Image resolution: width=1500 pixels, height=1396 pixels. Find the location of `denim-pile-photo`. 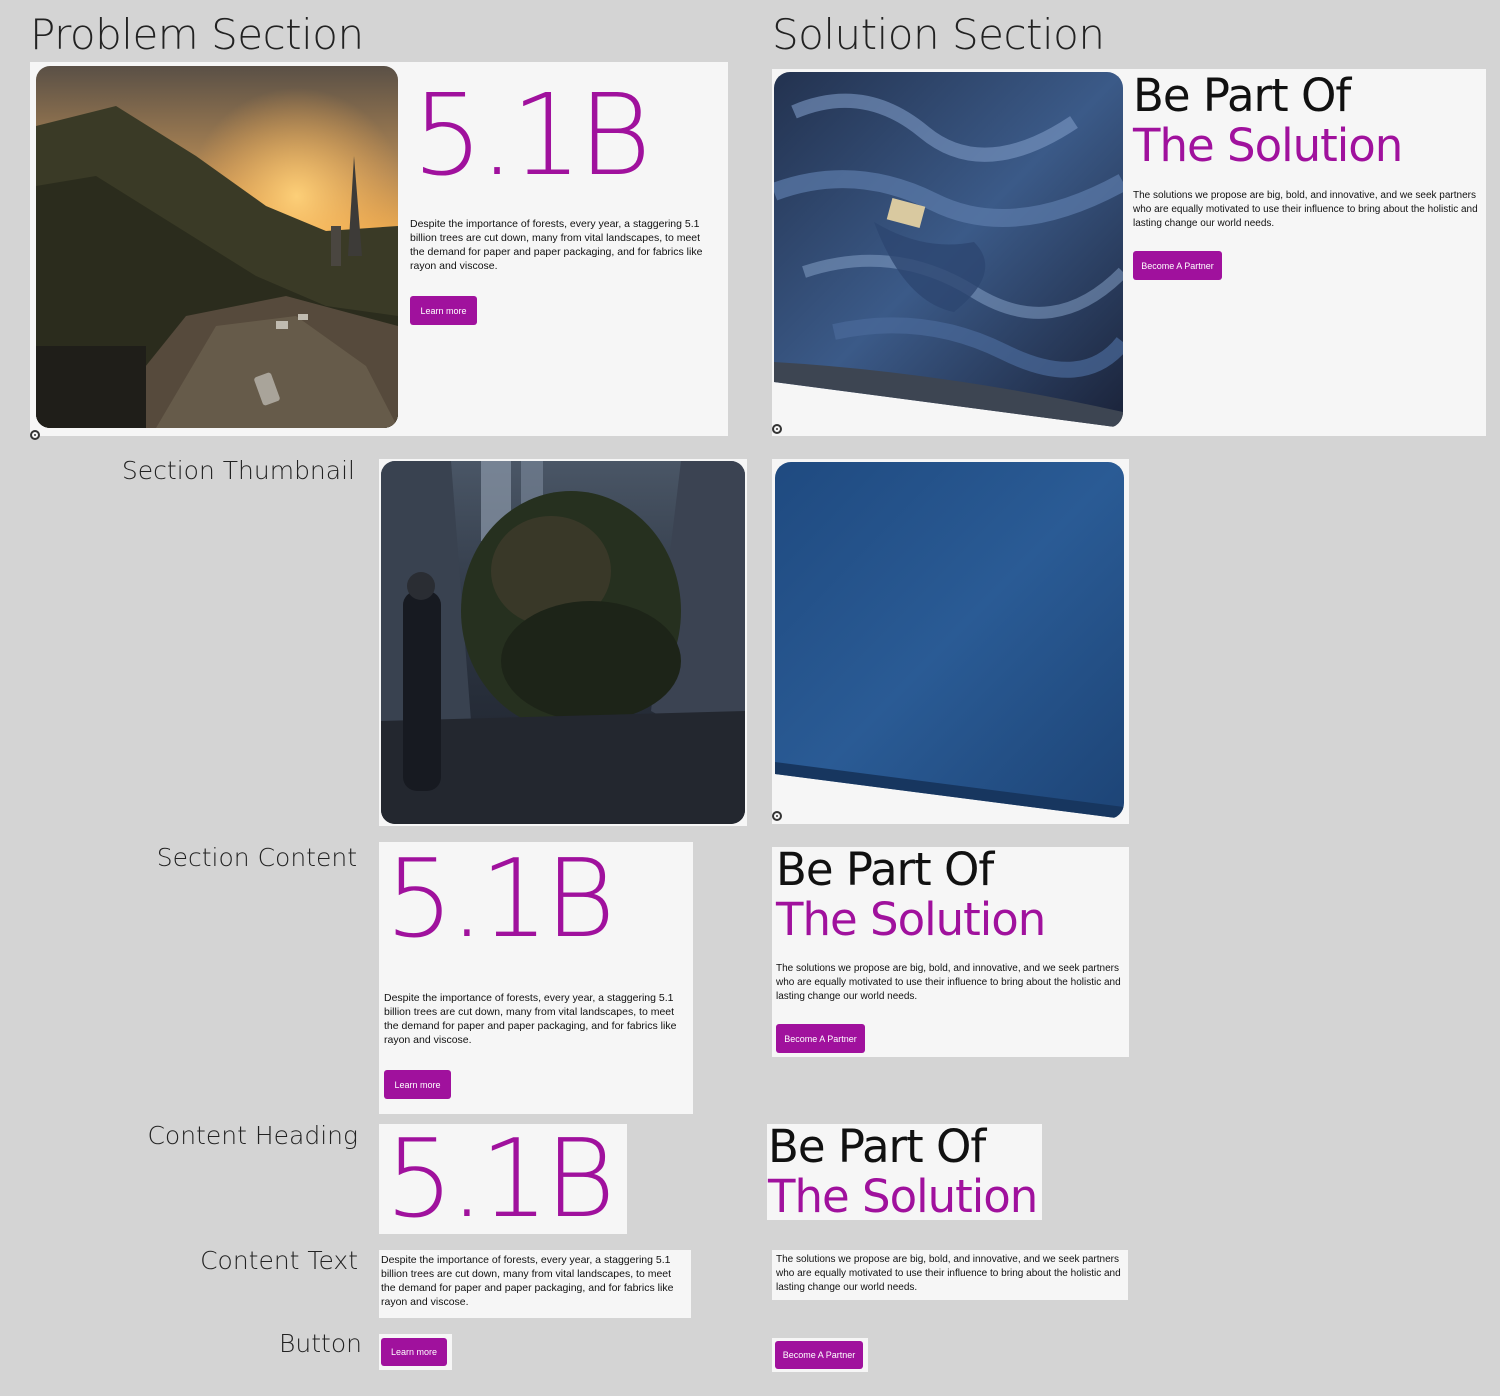

denim-pile-photo is located at coordinates (948, 250).